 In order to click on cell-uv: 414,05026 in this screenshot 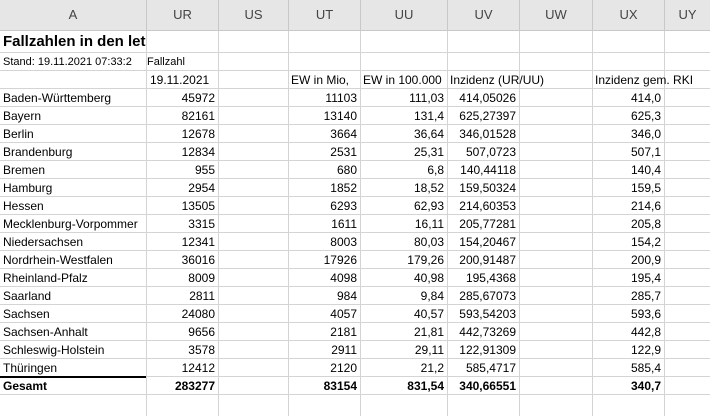, I will do `click(483, 98)`.